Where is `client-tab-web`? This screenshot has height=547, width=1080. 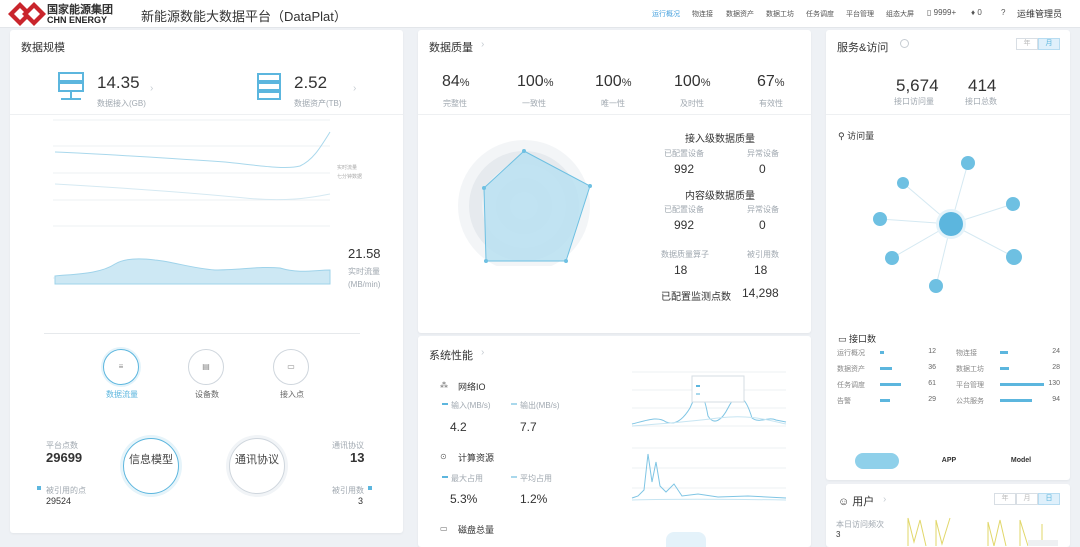 client-tab-web is located at coordinates (877, 461).